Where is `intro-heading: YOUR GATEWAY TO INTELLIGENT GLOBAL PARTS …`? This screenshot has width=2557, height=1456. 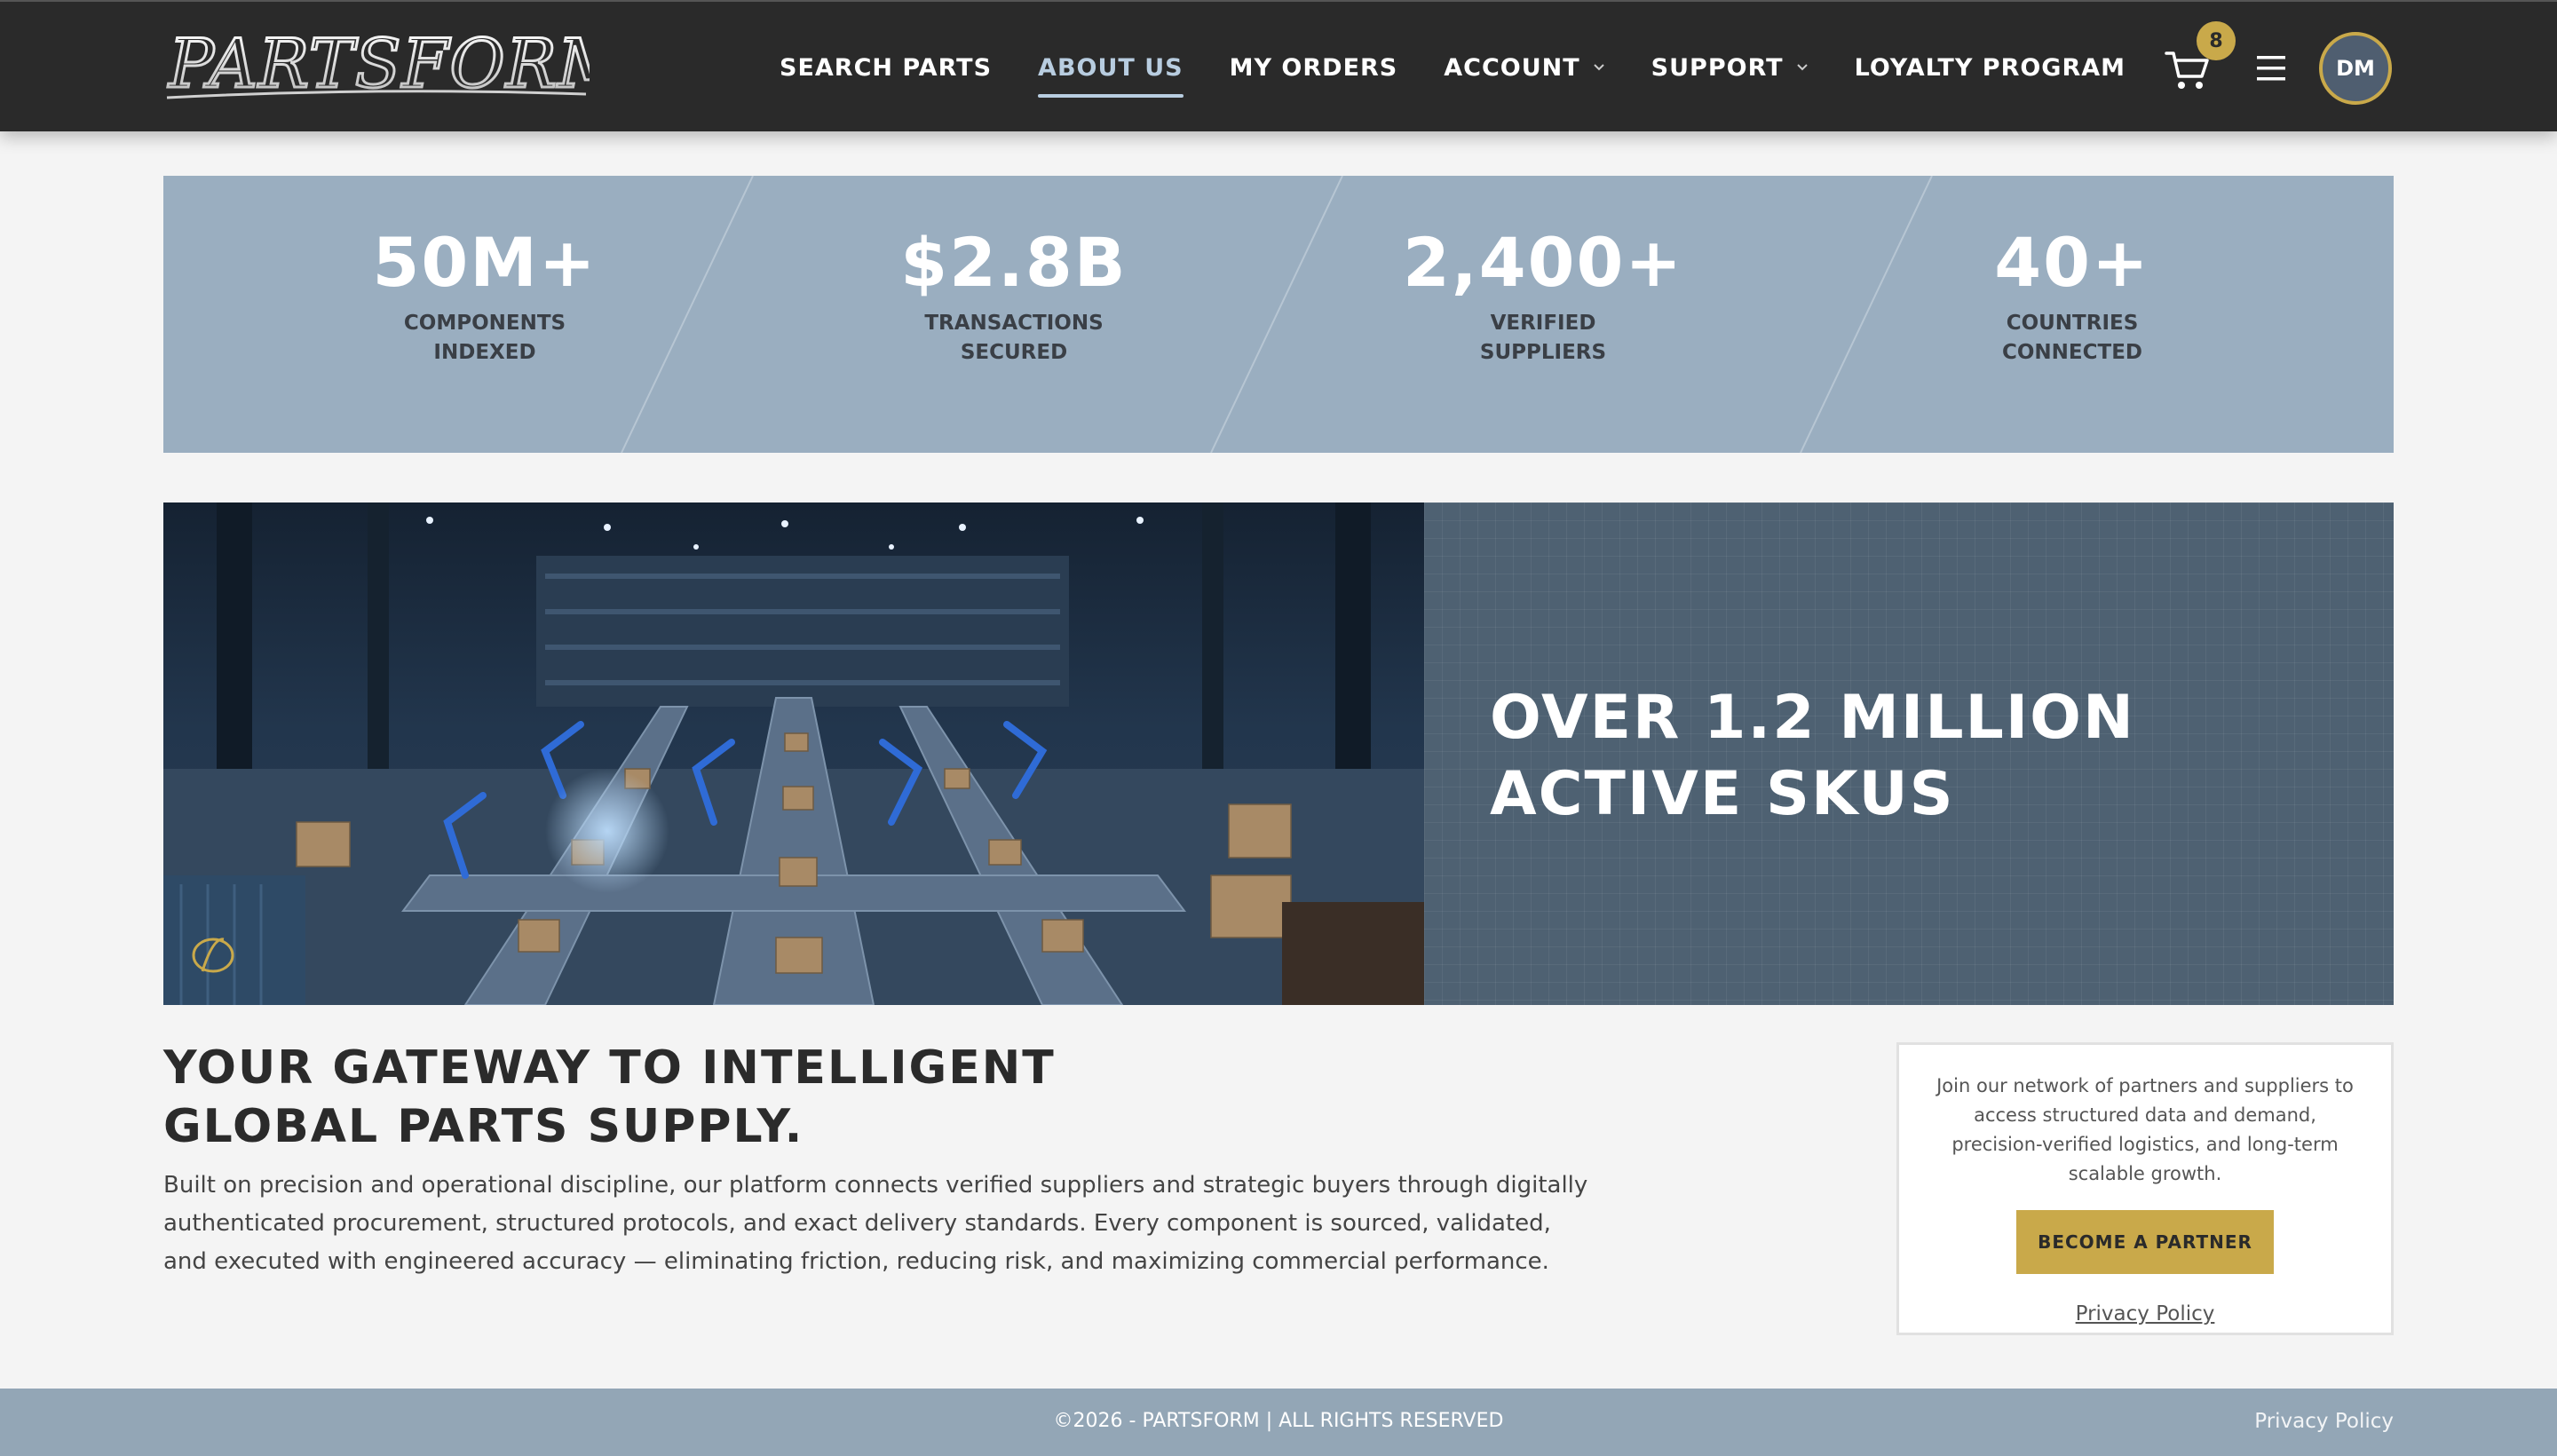
intro-heading: YOUR GATEWAY TO INTELLIGENT GLOBAL PARTS … is located at coordinates (609, 1097).